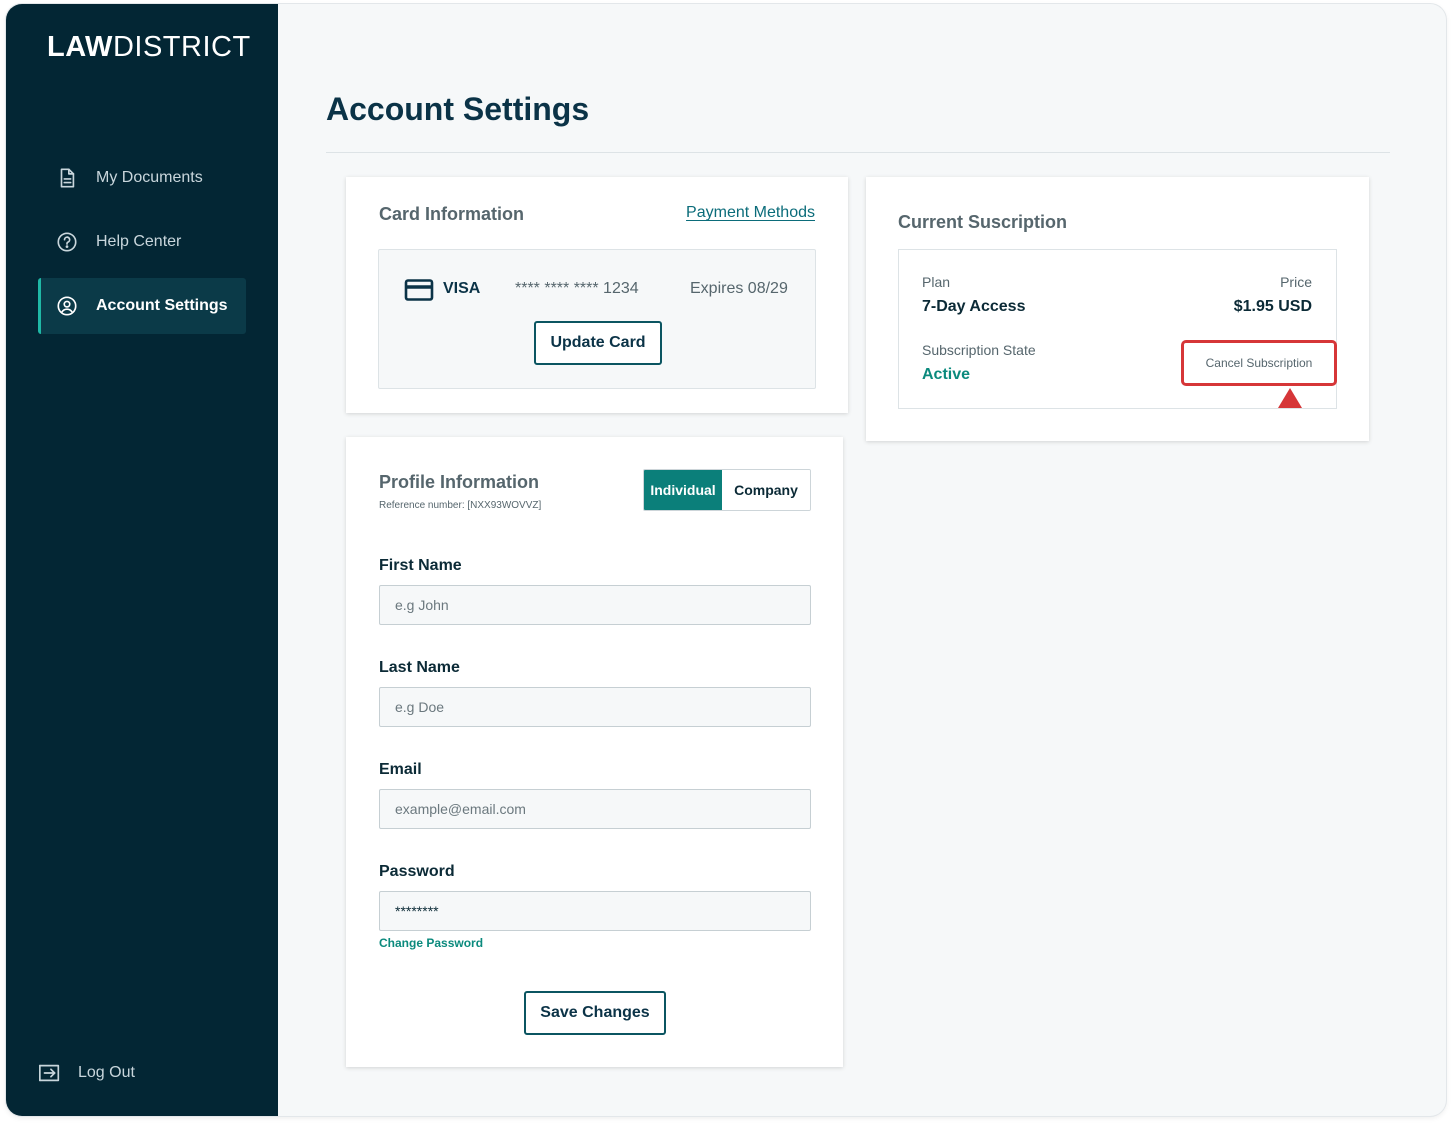  Describe the element at coordinates (1296, 282) in the screenshot. I see `price-label: Price` at that location.